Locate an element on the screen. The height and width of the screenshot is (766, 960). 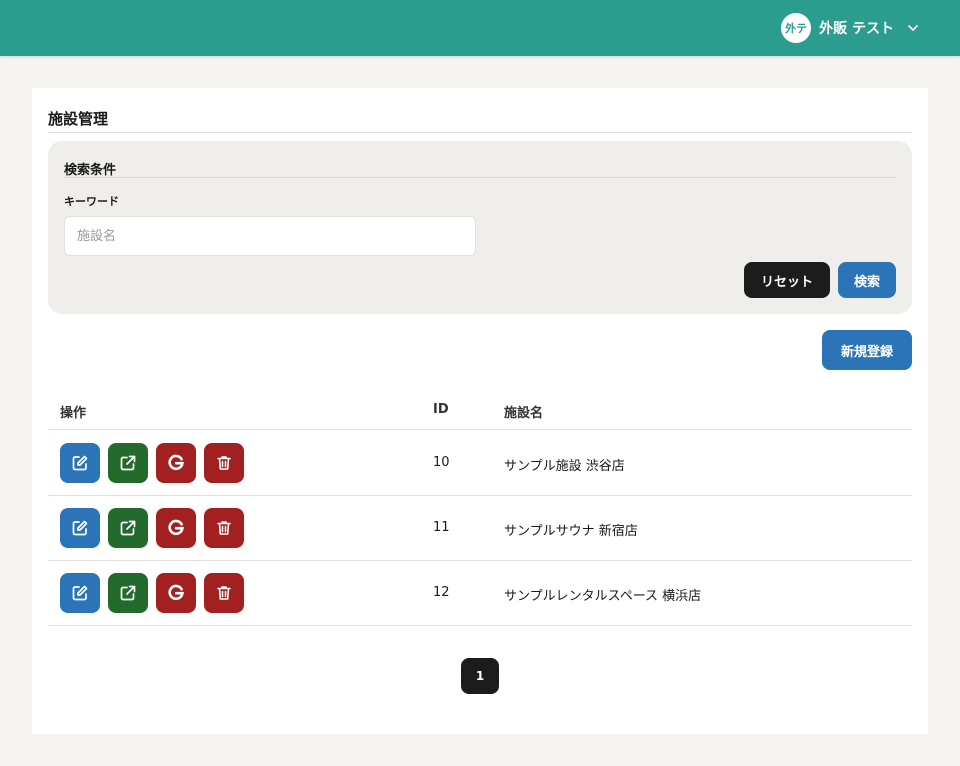
column-header-id: ID is located at coordinates (441, 409).